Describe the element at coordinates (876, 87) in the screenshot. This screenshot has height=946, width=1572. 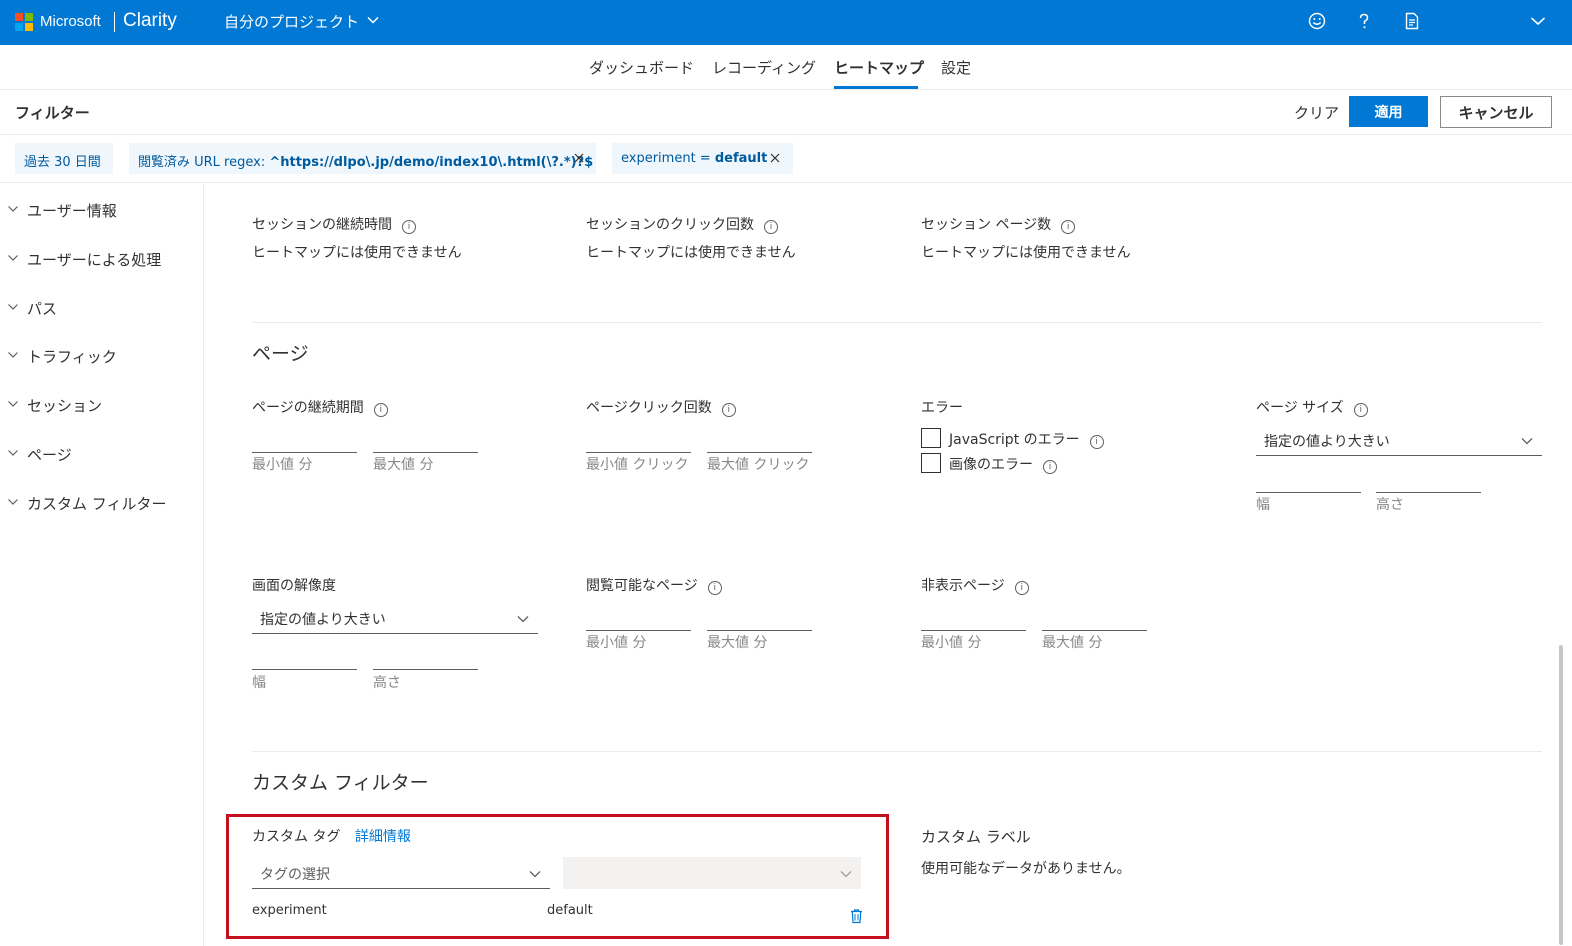
I see `active-tab-indicator` at that location.